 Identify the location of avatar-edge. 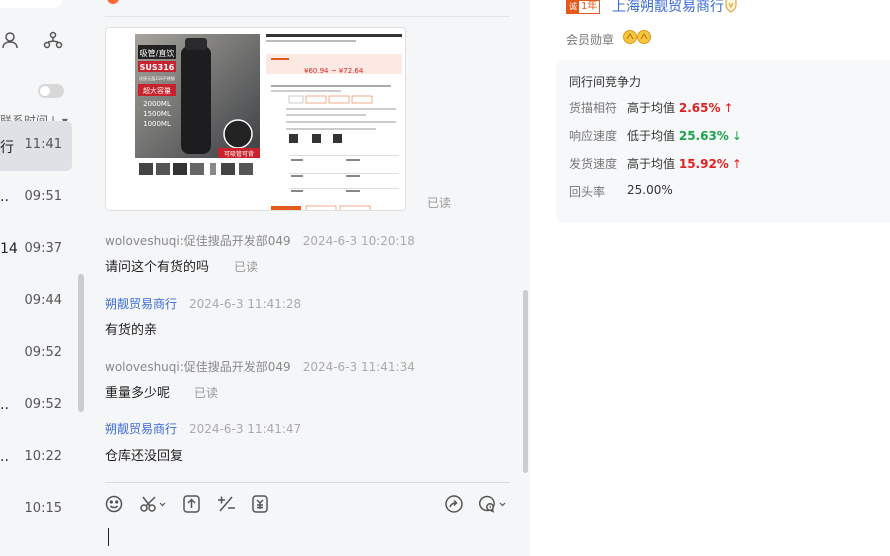
(113, 2).